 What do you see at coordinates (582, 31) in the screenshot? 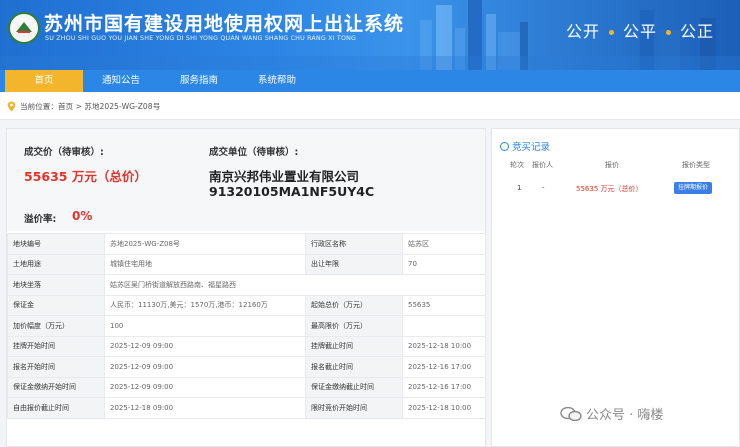
I see `slogan-word: 公开` at bounding box center [582, 31].